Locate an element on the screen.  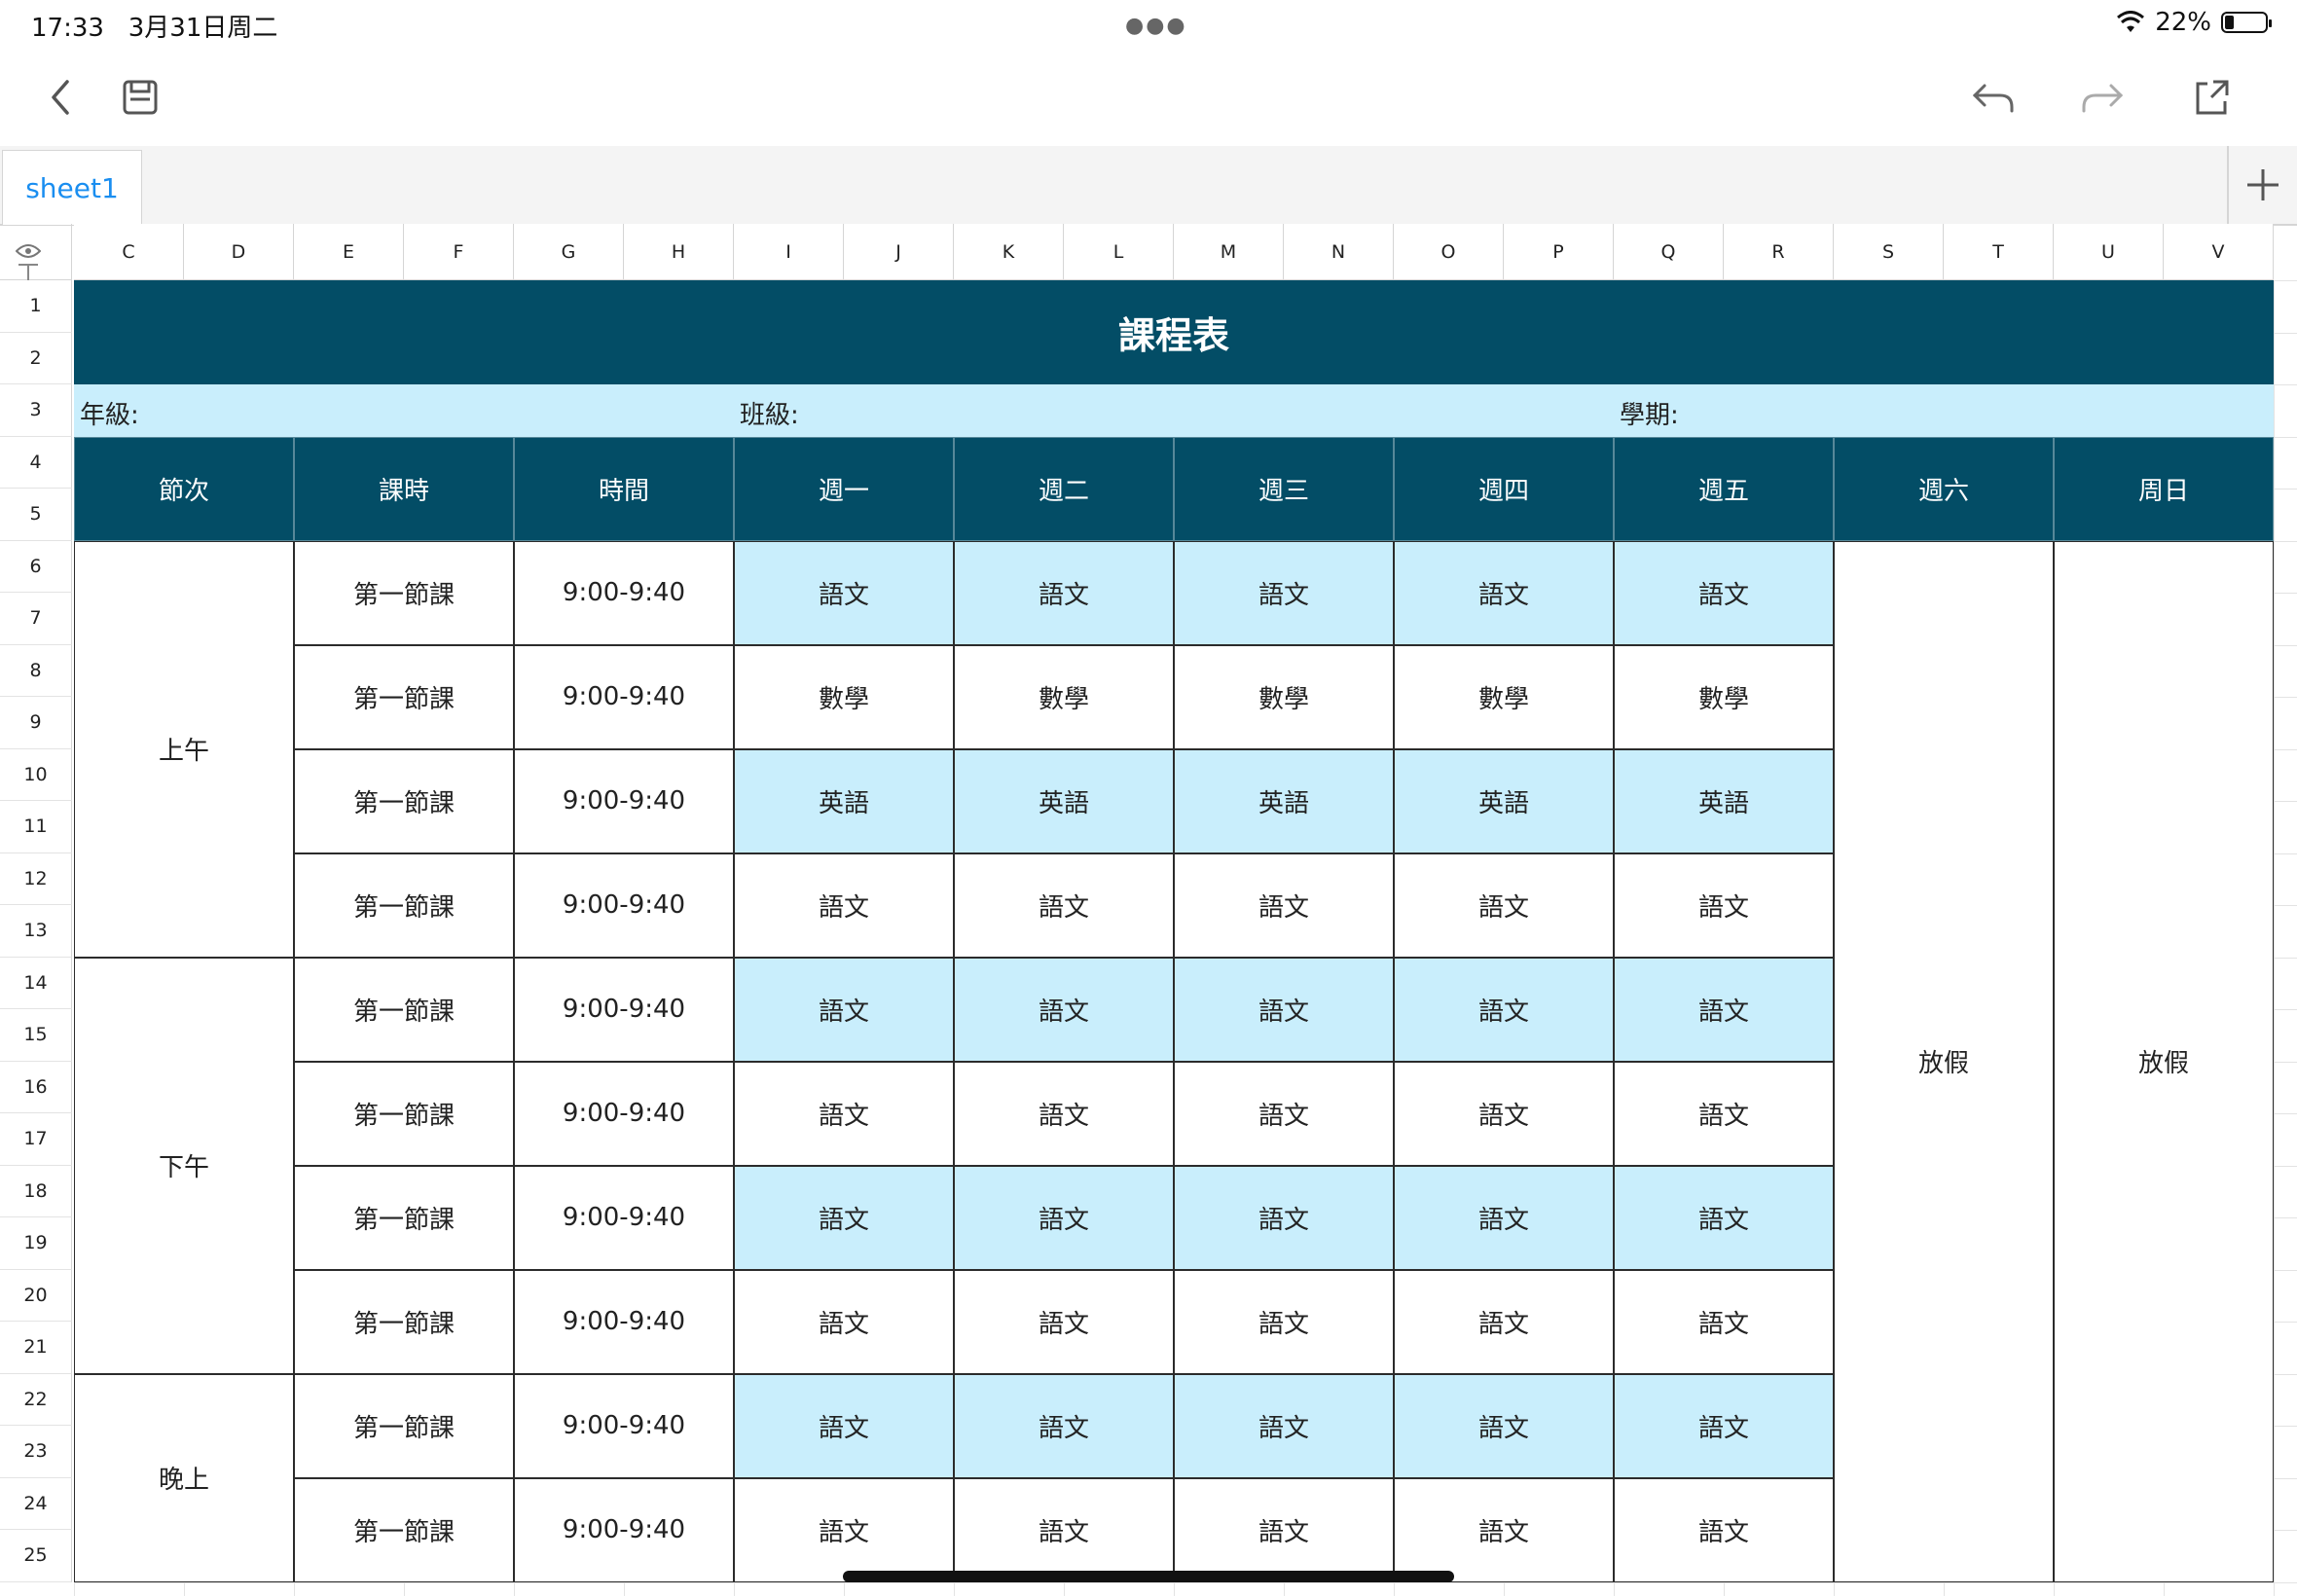
row-header-4: 4 is located at coordinates (36, 463).